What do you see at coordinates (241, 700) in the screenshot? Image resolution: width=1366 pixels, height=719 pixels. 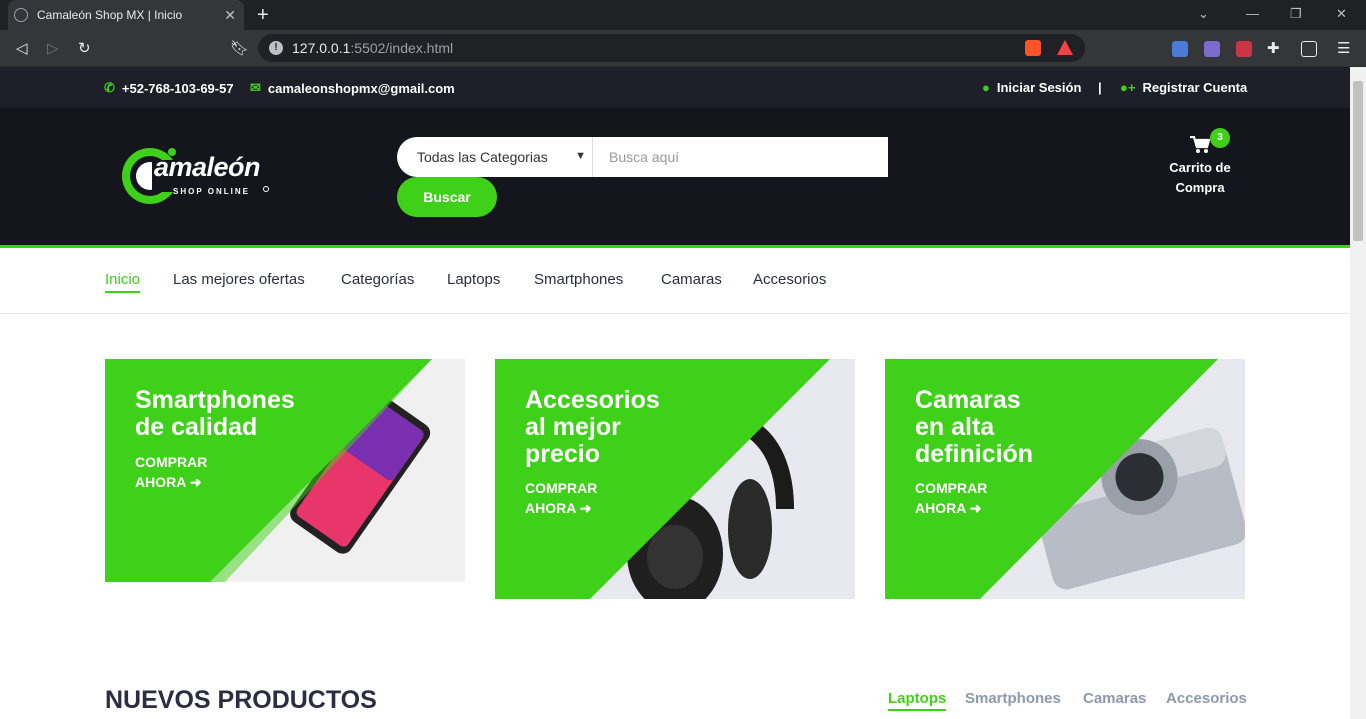 I see `new-products-title: NUEVOS PRODUCTOS` at bounding box center [241, 700].